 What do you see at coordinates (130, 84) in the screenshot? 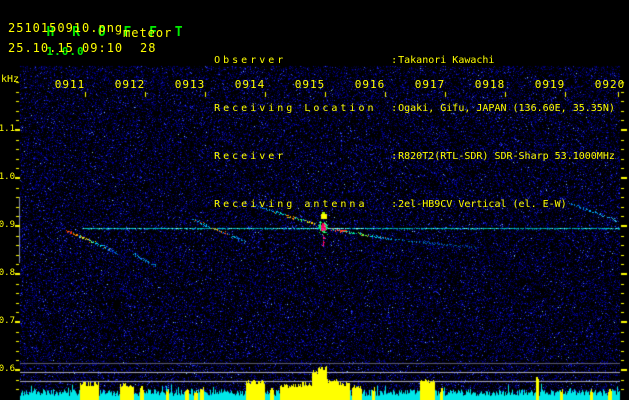
I see `x-tick-label-0912: 0912` at bounding box center [130, 84].